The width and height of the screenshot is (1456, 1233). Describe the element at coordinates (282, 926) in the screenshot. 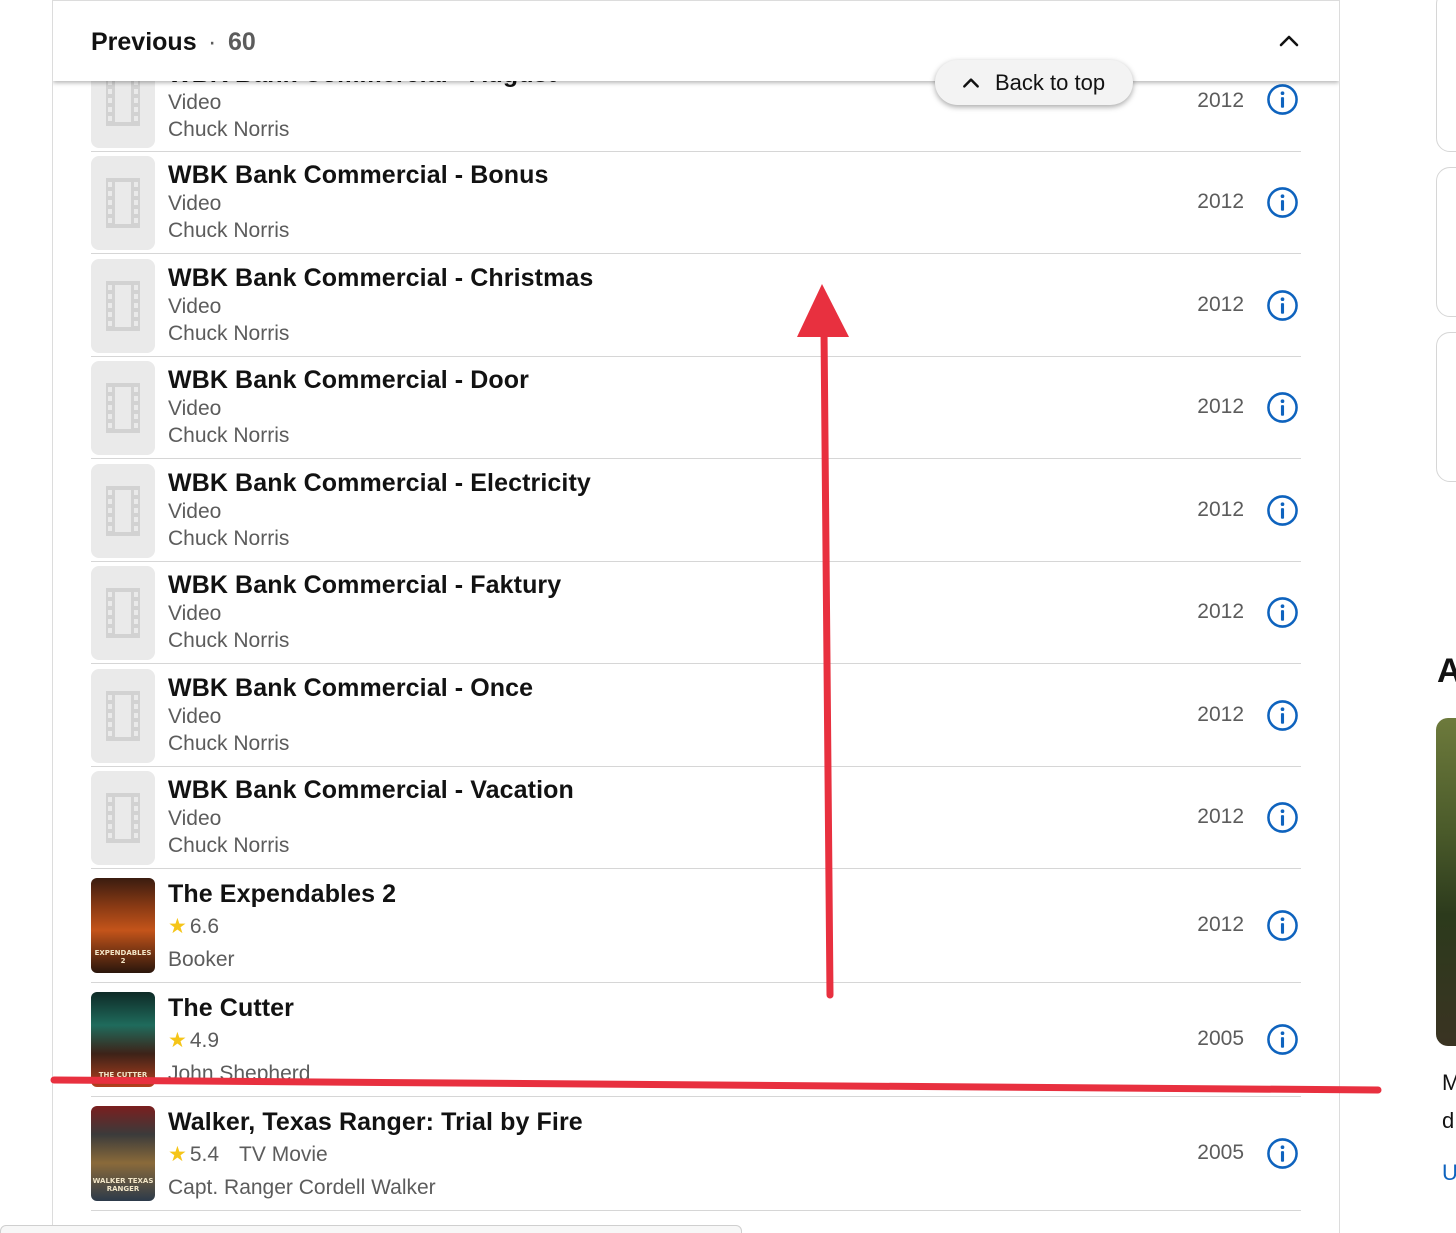

I see `item-rating-line: ★ 6.6` at that location.